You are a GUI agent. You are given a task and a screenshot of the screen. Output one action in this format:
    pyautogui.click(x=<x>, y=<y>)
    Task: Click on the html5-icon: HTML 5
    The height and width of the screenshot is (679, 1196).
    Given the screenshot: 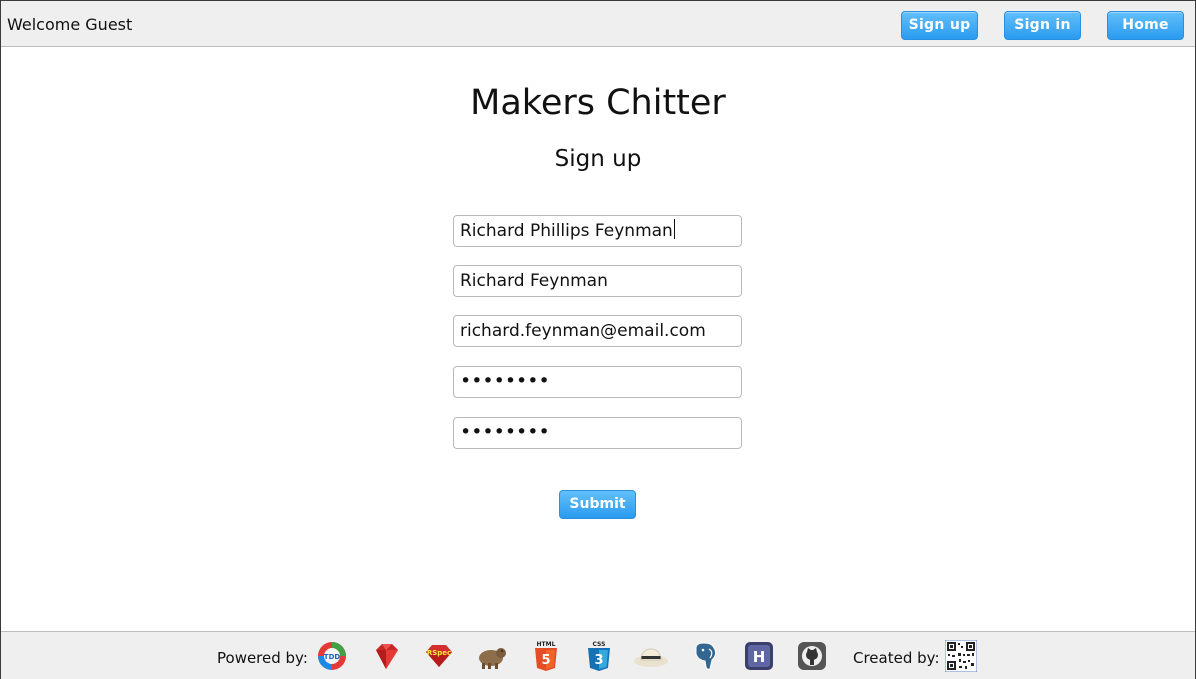 What is the action you would take?
    pyautogui.click(x=546, y=656)
    